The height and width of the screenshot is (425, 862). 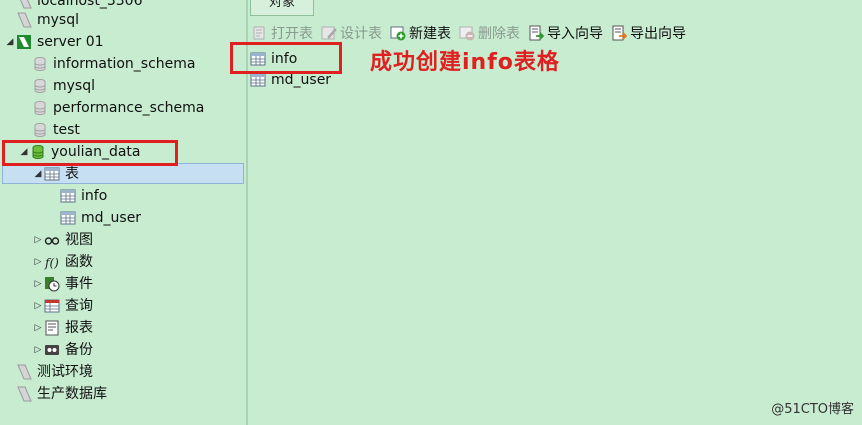 What do you see at coordinates (62, 240) in the screenshot?
I see `tree-node-views: ▷ 视图` at bounding box center [62, 240].